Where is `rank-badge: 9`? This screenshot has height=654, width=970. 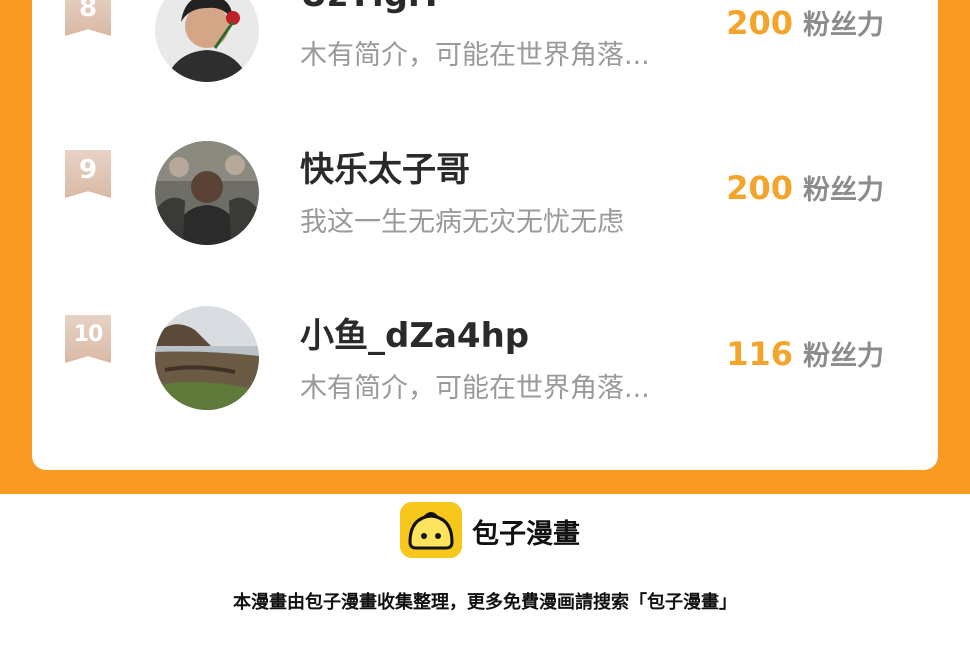 rank-badge: 9 is located at coordinates (88, 174).